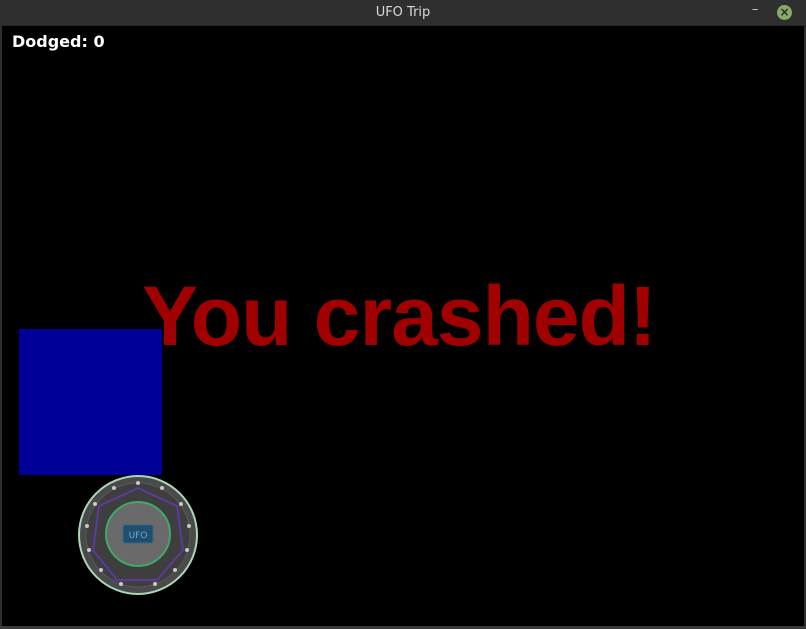  I want to click on minimize-icon: –, so click(755, 11).